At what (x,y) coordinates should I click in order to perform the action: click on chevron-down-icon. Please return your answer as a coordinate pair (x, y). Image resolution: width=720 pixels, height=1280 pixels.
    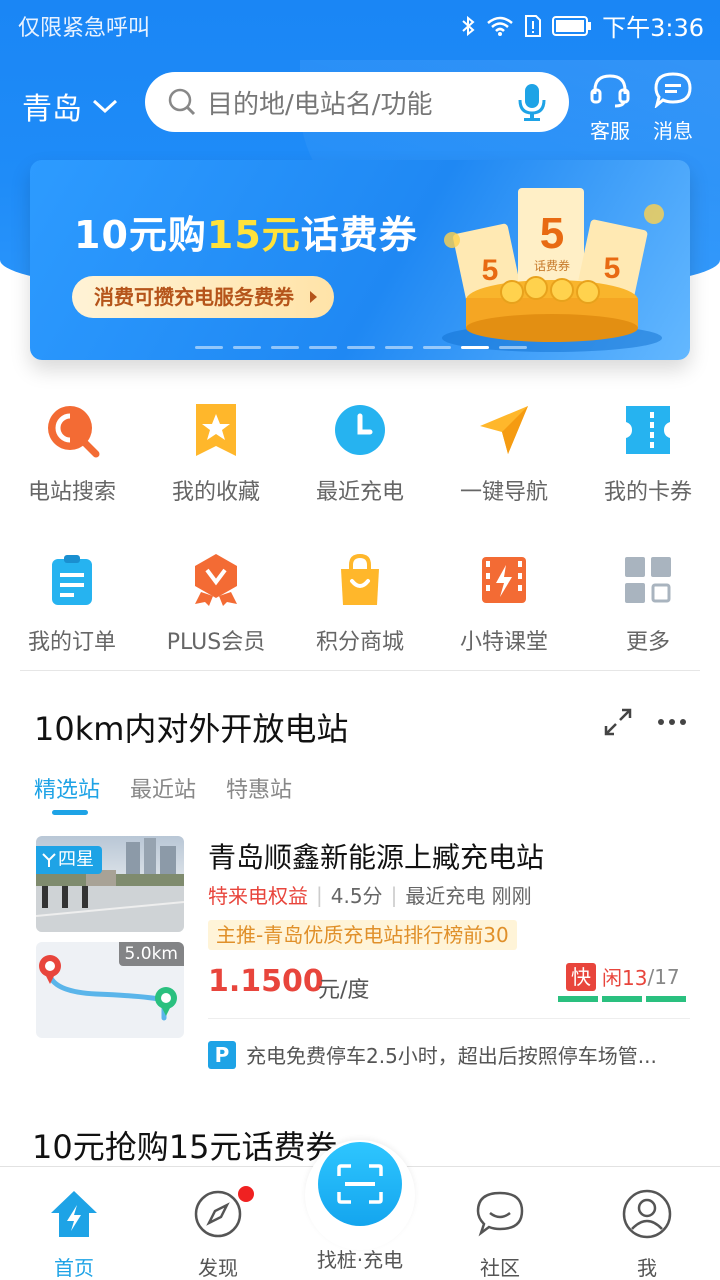
    Looking at the image, I should click on (105, 106).